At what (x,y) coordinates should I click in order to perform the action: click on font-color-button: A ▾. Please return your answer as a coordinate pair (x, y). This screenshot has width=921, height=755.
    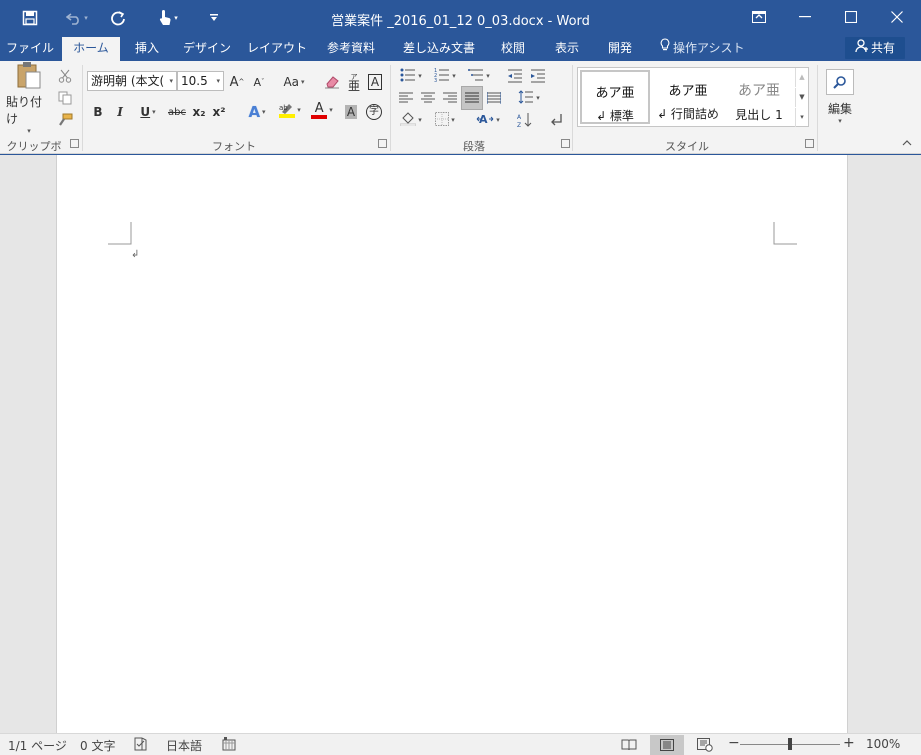
    Looking at the image, I should click on (322, 110).